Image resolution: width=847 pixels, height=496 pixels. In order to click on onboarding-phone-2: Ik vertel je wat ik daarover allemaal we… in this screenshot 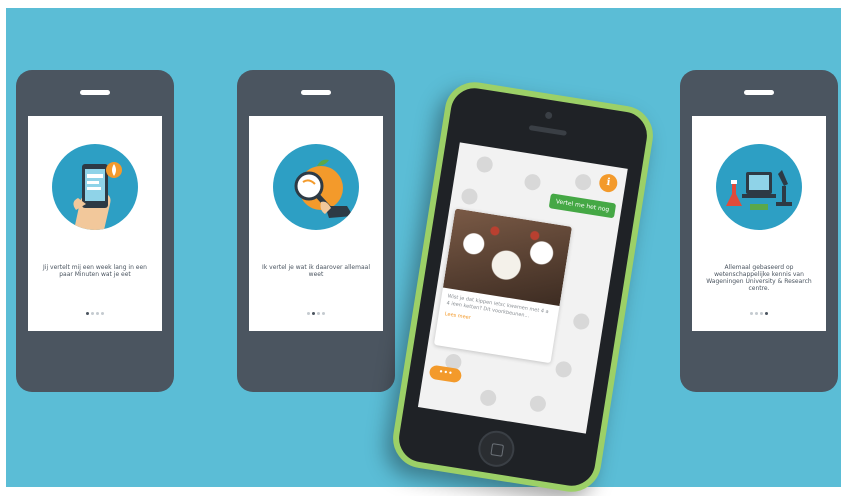, I will do `click(316, 231)`.